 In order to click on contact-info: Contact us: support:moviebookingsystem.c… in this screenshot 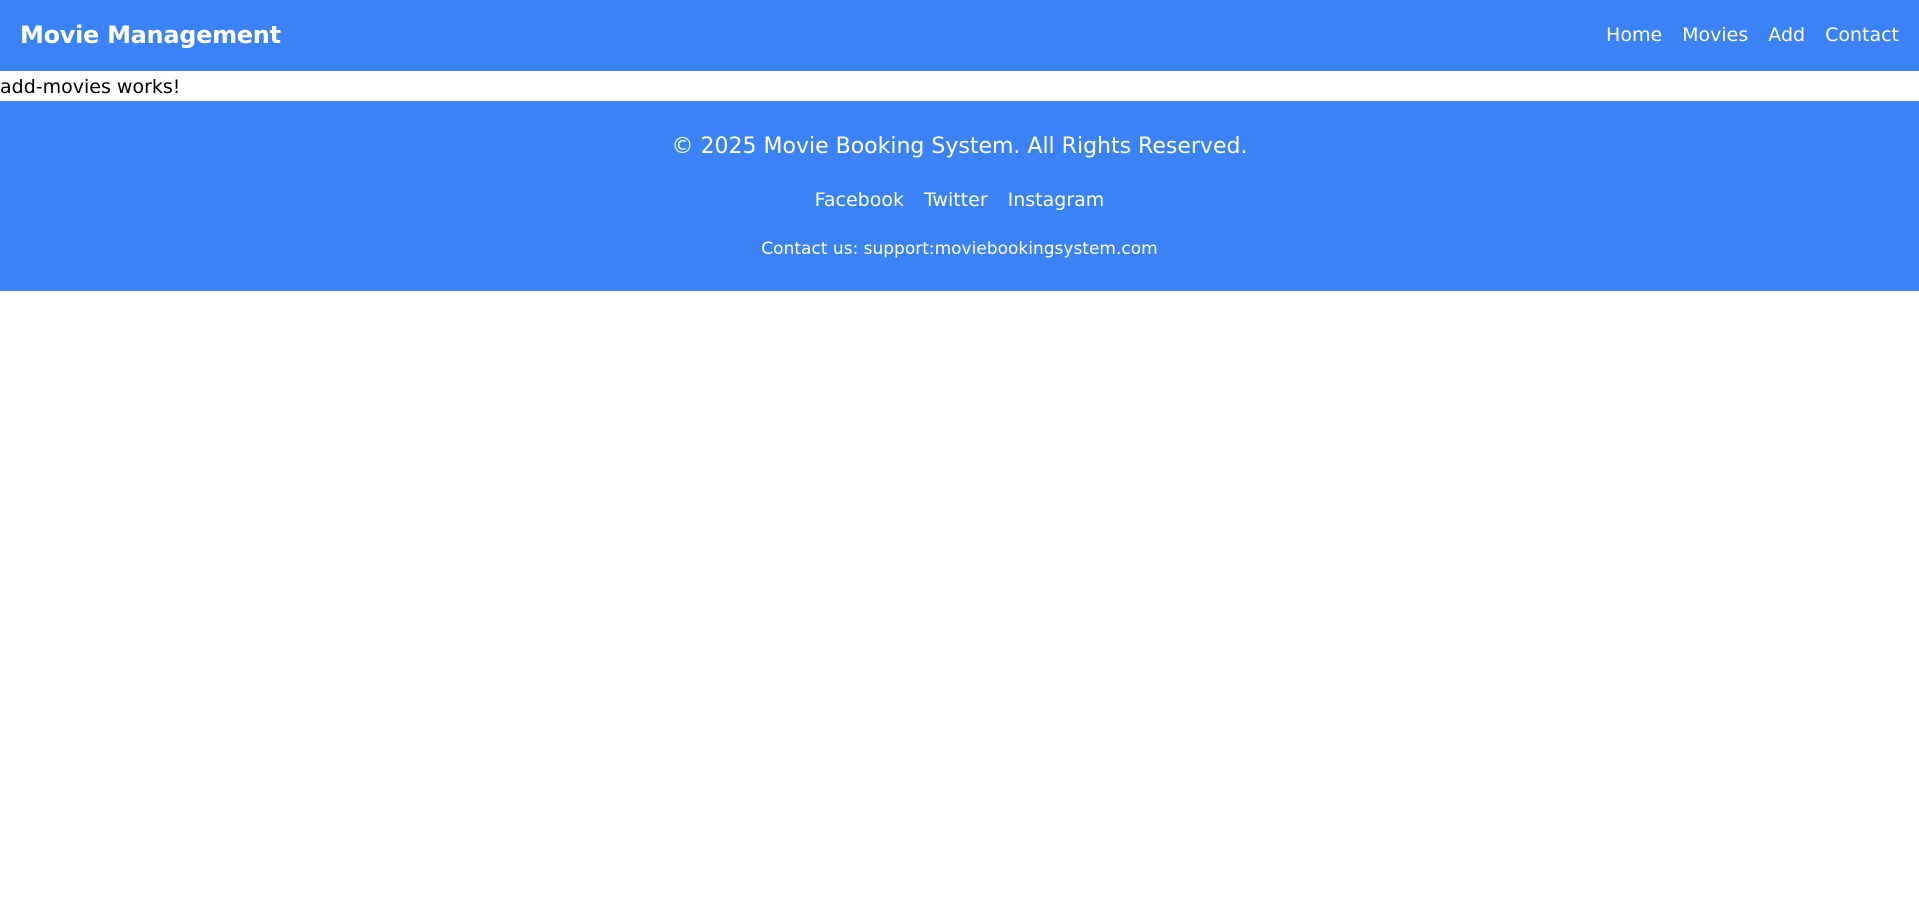, I will do `click(959, 249)`.